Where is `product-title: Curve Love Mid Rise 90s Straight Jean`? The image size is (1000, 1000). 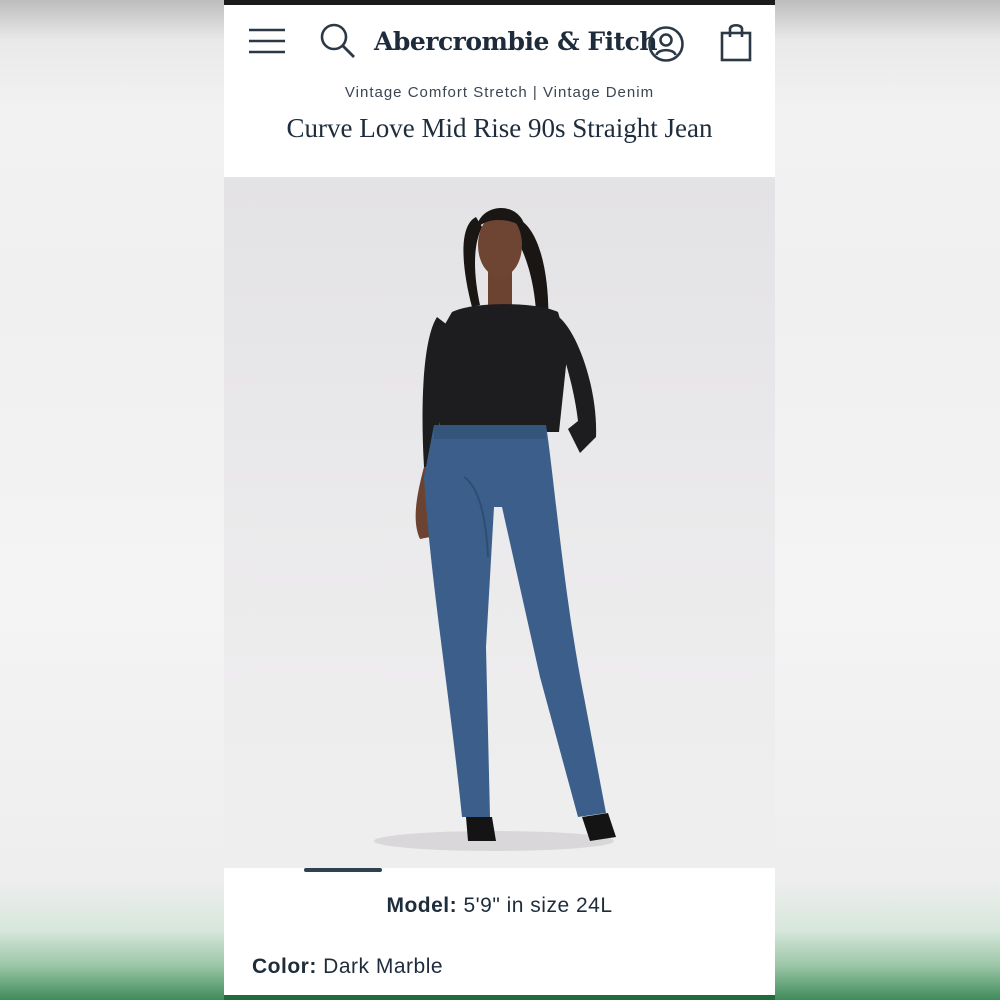 product-title: Curve Love Mid Rise 90s Straight Jean is located at coordinates (499, 128).